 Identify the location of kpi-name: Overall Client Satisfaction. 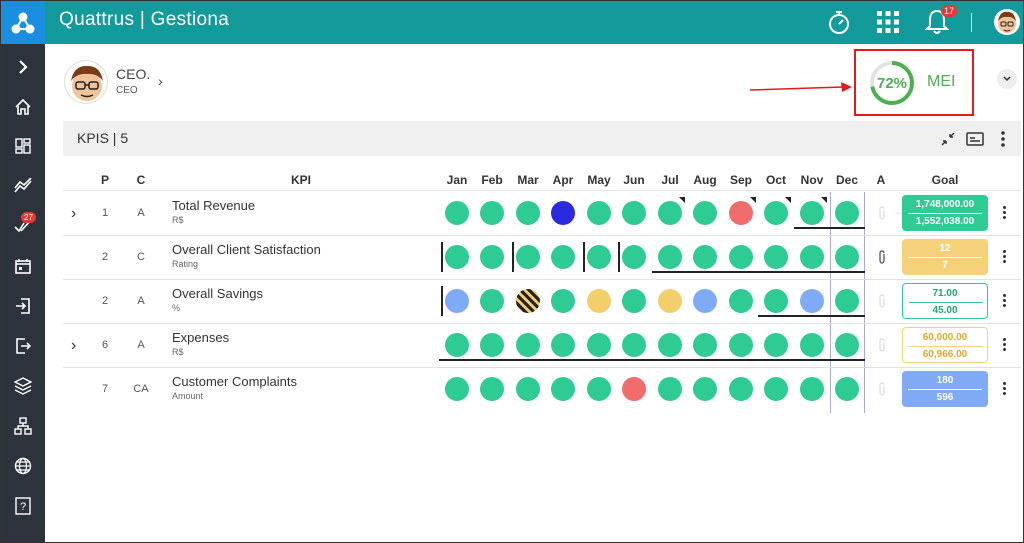
(246, 249).